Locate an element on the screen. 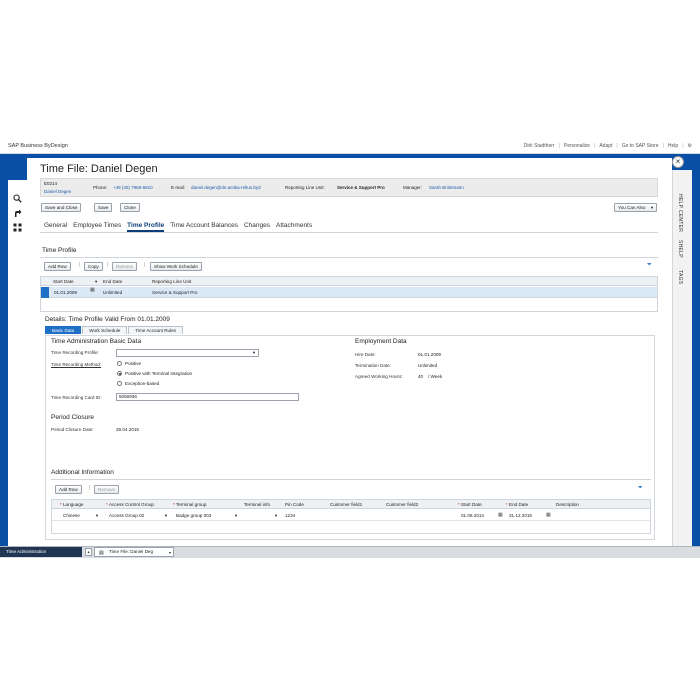 The image size is (700, 700). period-closure-date-value: 29.04.2015 is located at coordinates (127, 429).